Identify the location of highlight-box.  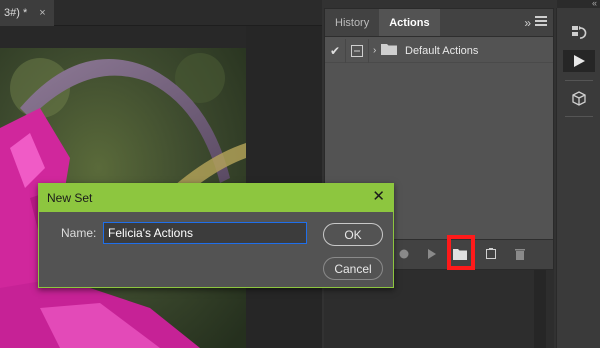
(461, 252).